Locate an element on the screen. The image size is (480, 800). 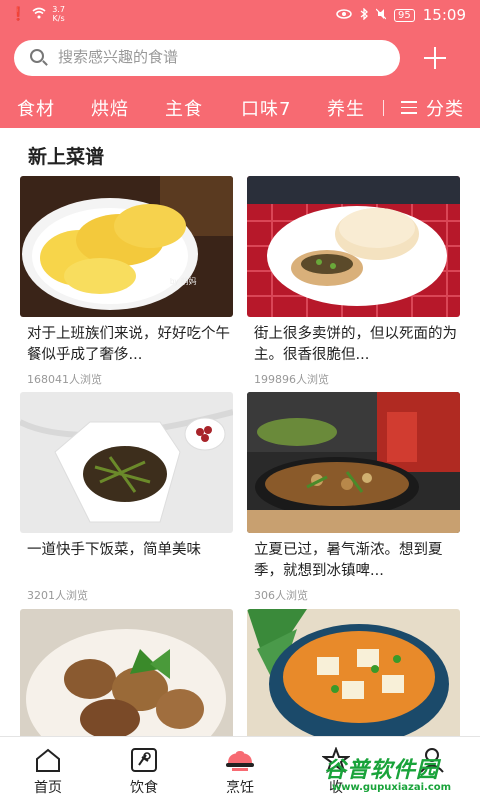
recipe-image: by 萌妈 is located at coordinates (126, 246).